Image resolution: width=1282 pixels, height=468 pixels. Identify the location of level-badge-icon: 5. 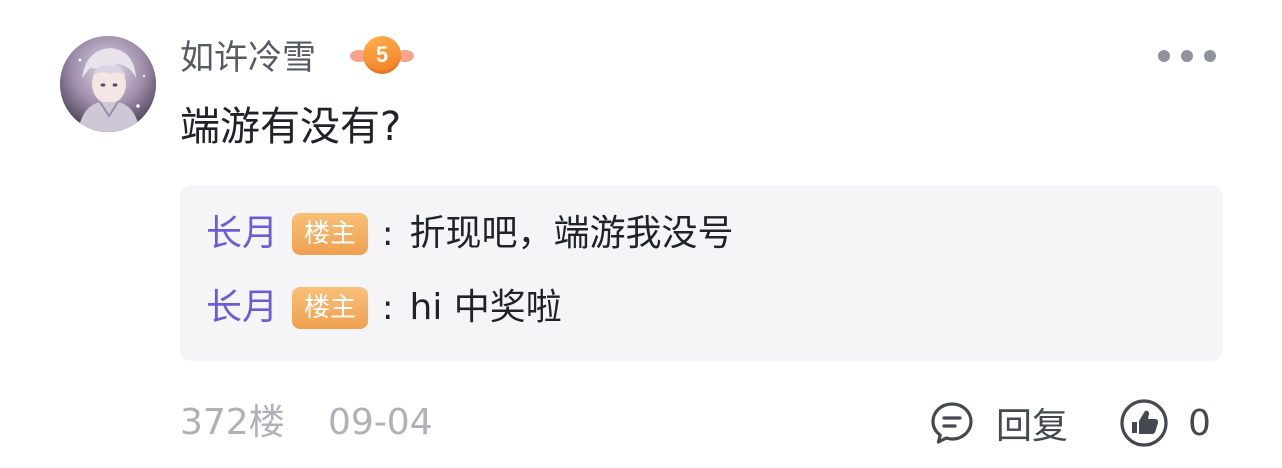
(382, 56).